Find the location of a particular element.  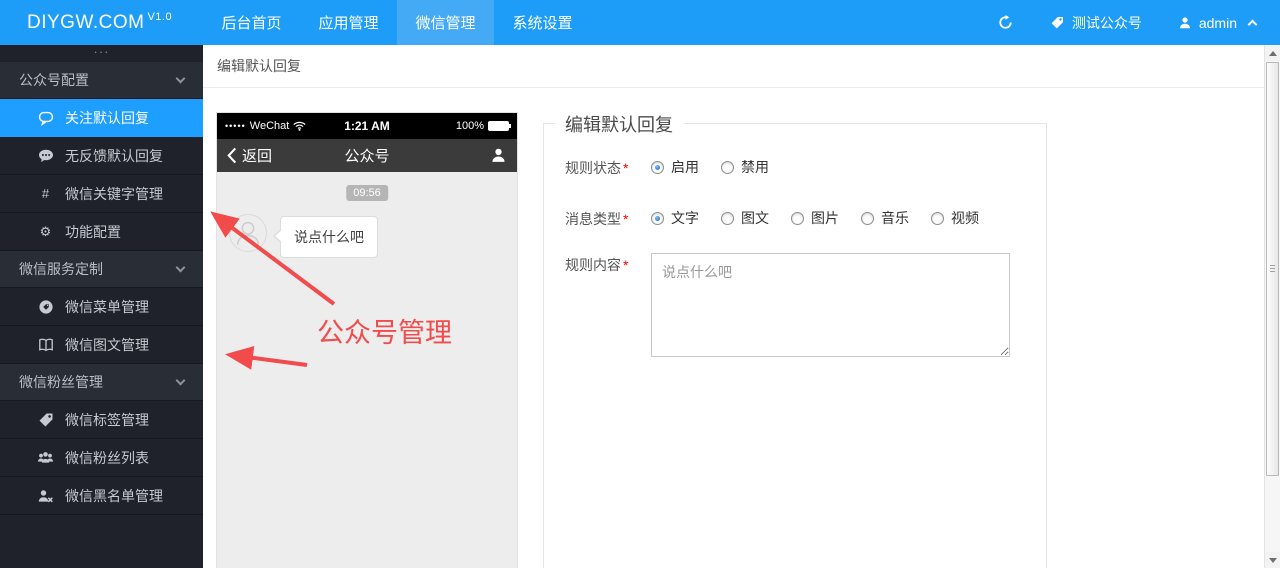

user-x-icon is located at coordinates (45, 496).